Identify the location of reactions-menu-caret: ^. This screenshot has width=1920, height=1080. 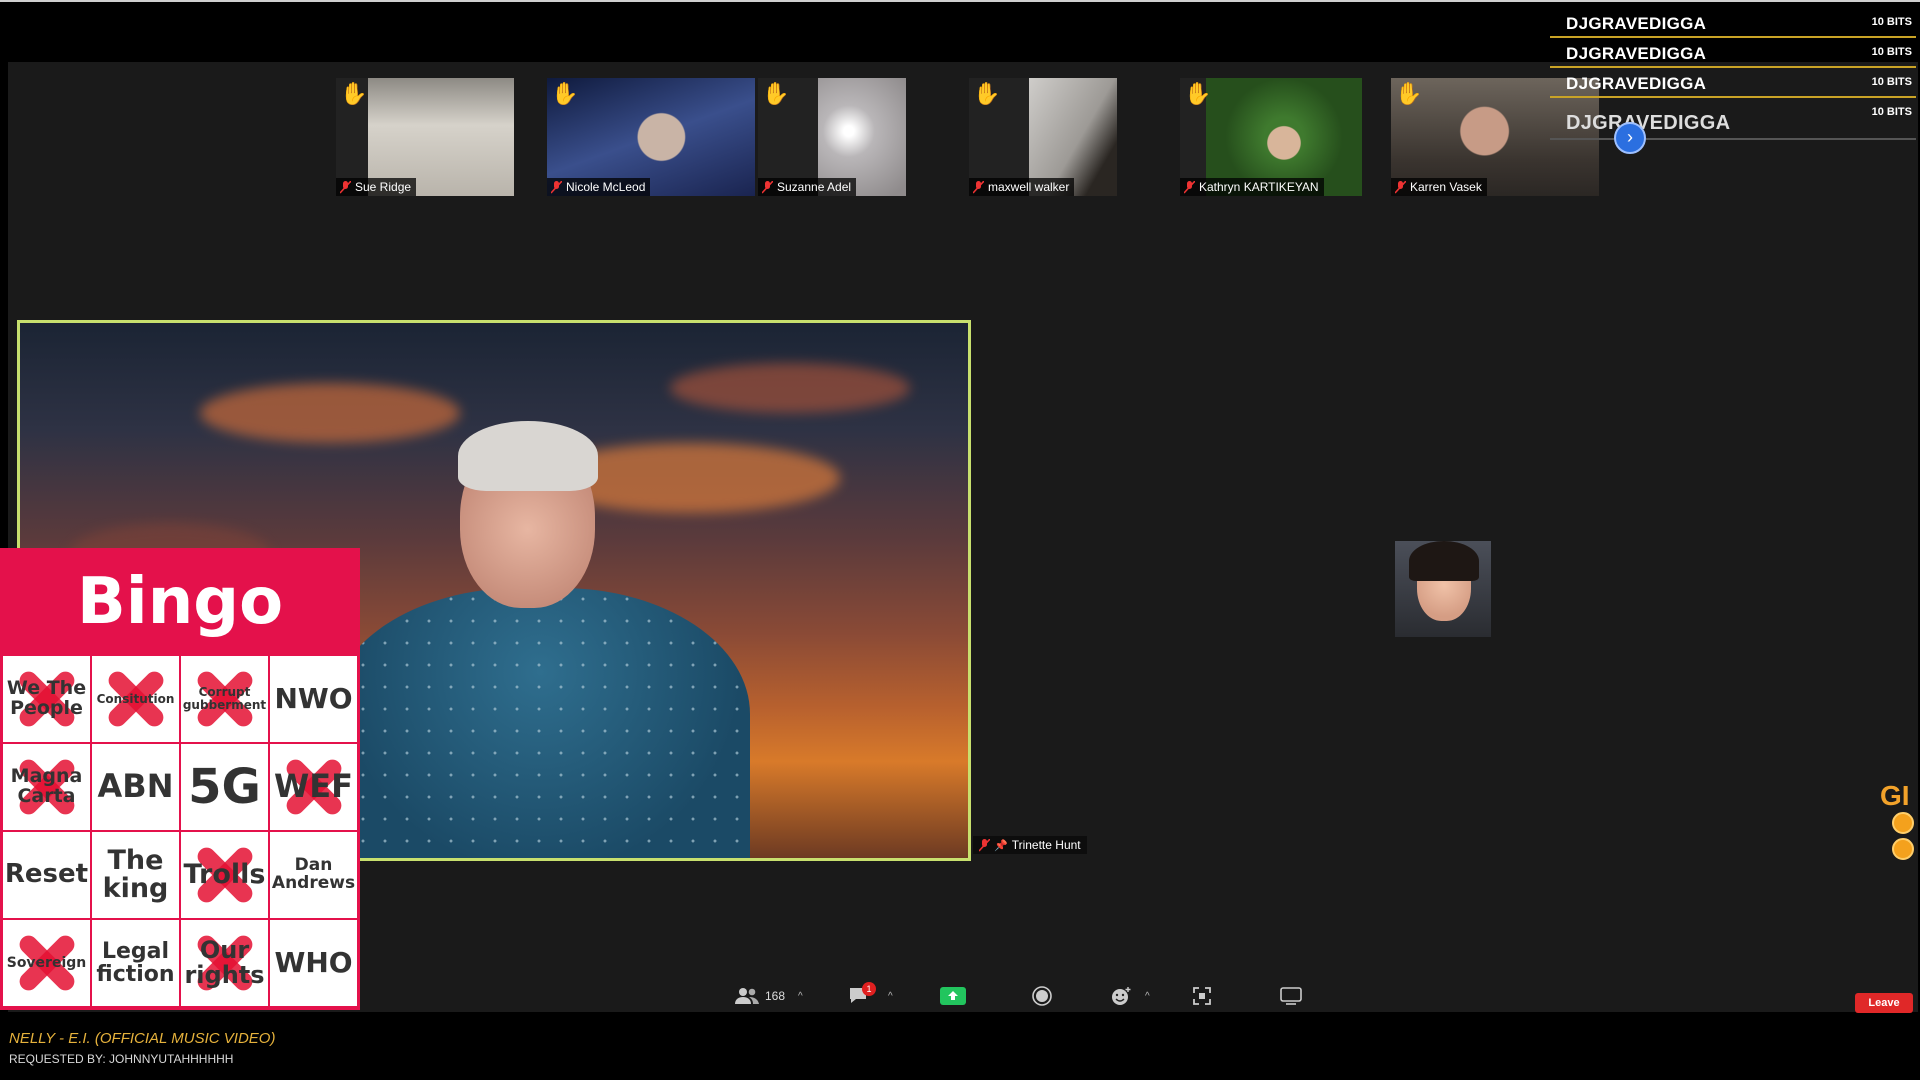
(1147, 996).